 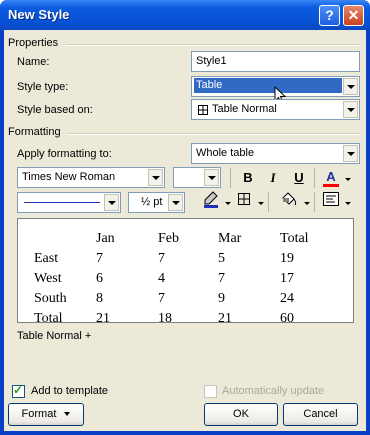 I want to click on preview-header-row: Jan Feb Mar Total, so click(x=182, y=239).